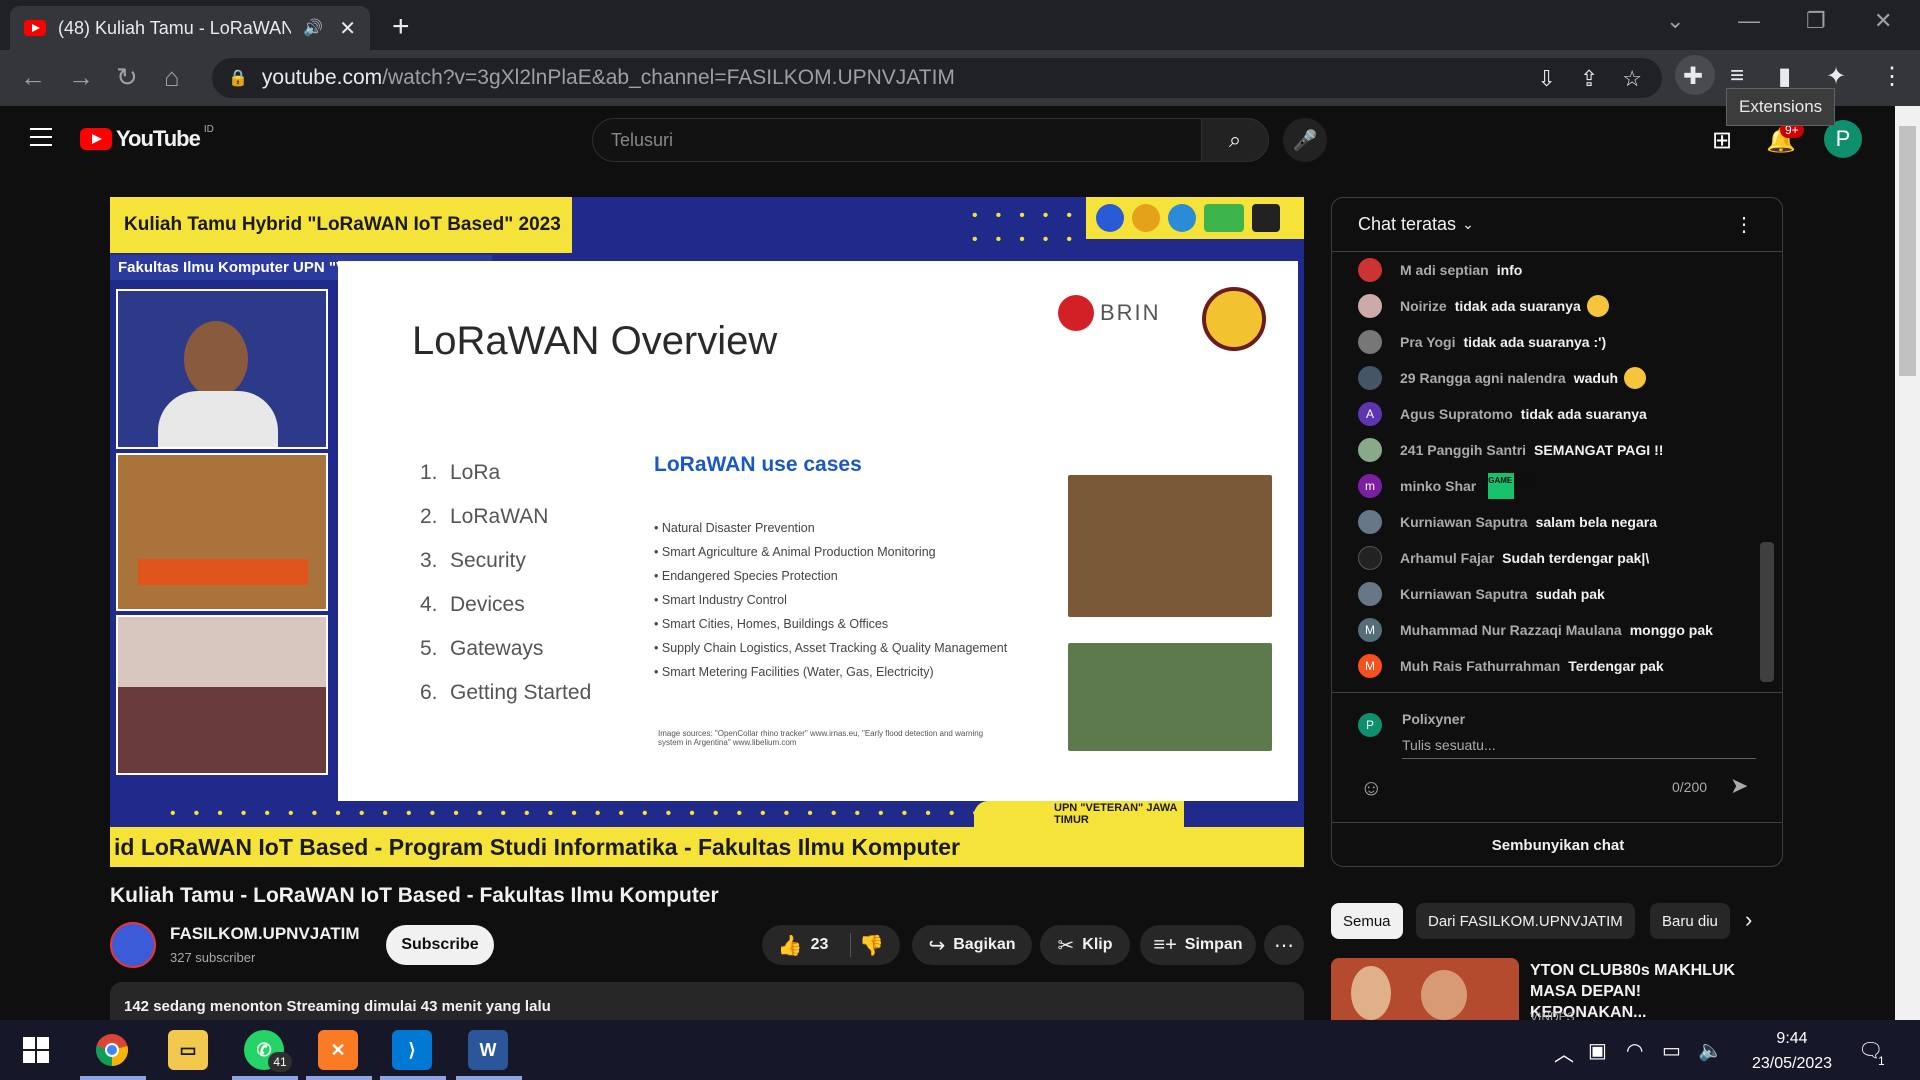  Describe the element at coordinates (1749, 21) in the screenshot. I see `minimize-button: —` at that location.